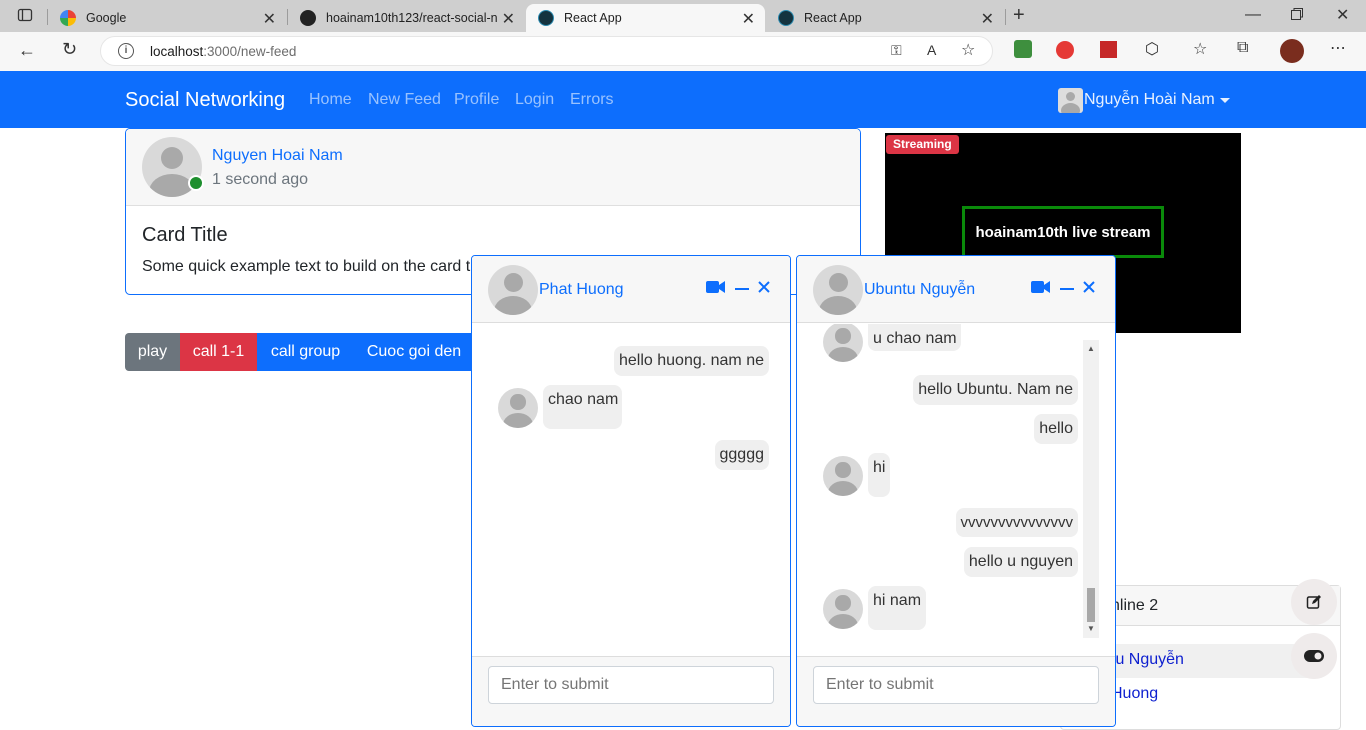 Image resolution: width=1366 pixels, height=730 pixels. What do you see at coordinates (592, 100) in the screenshot?
I see `nav-errors: Errors` at bounding box center [592, 100].